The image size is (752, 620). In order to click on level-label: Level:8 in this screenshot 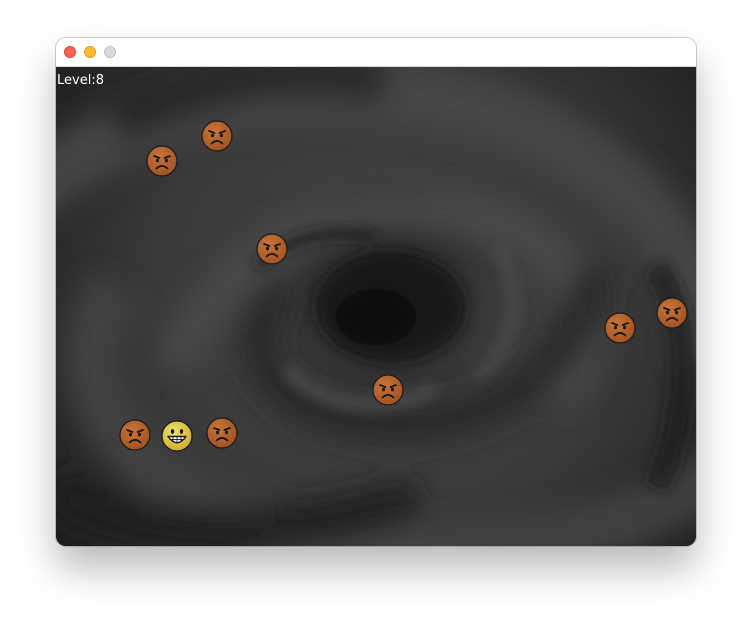, I will do `click(80, 80)`.